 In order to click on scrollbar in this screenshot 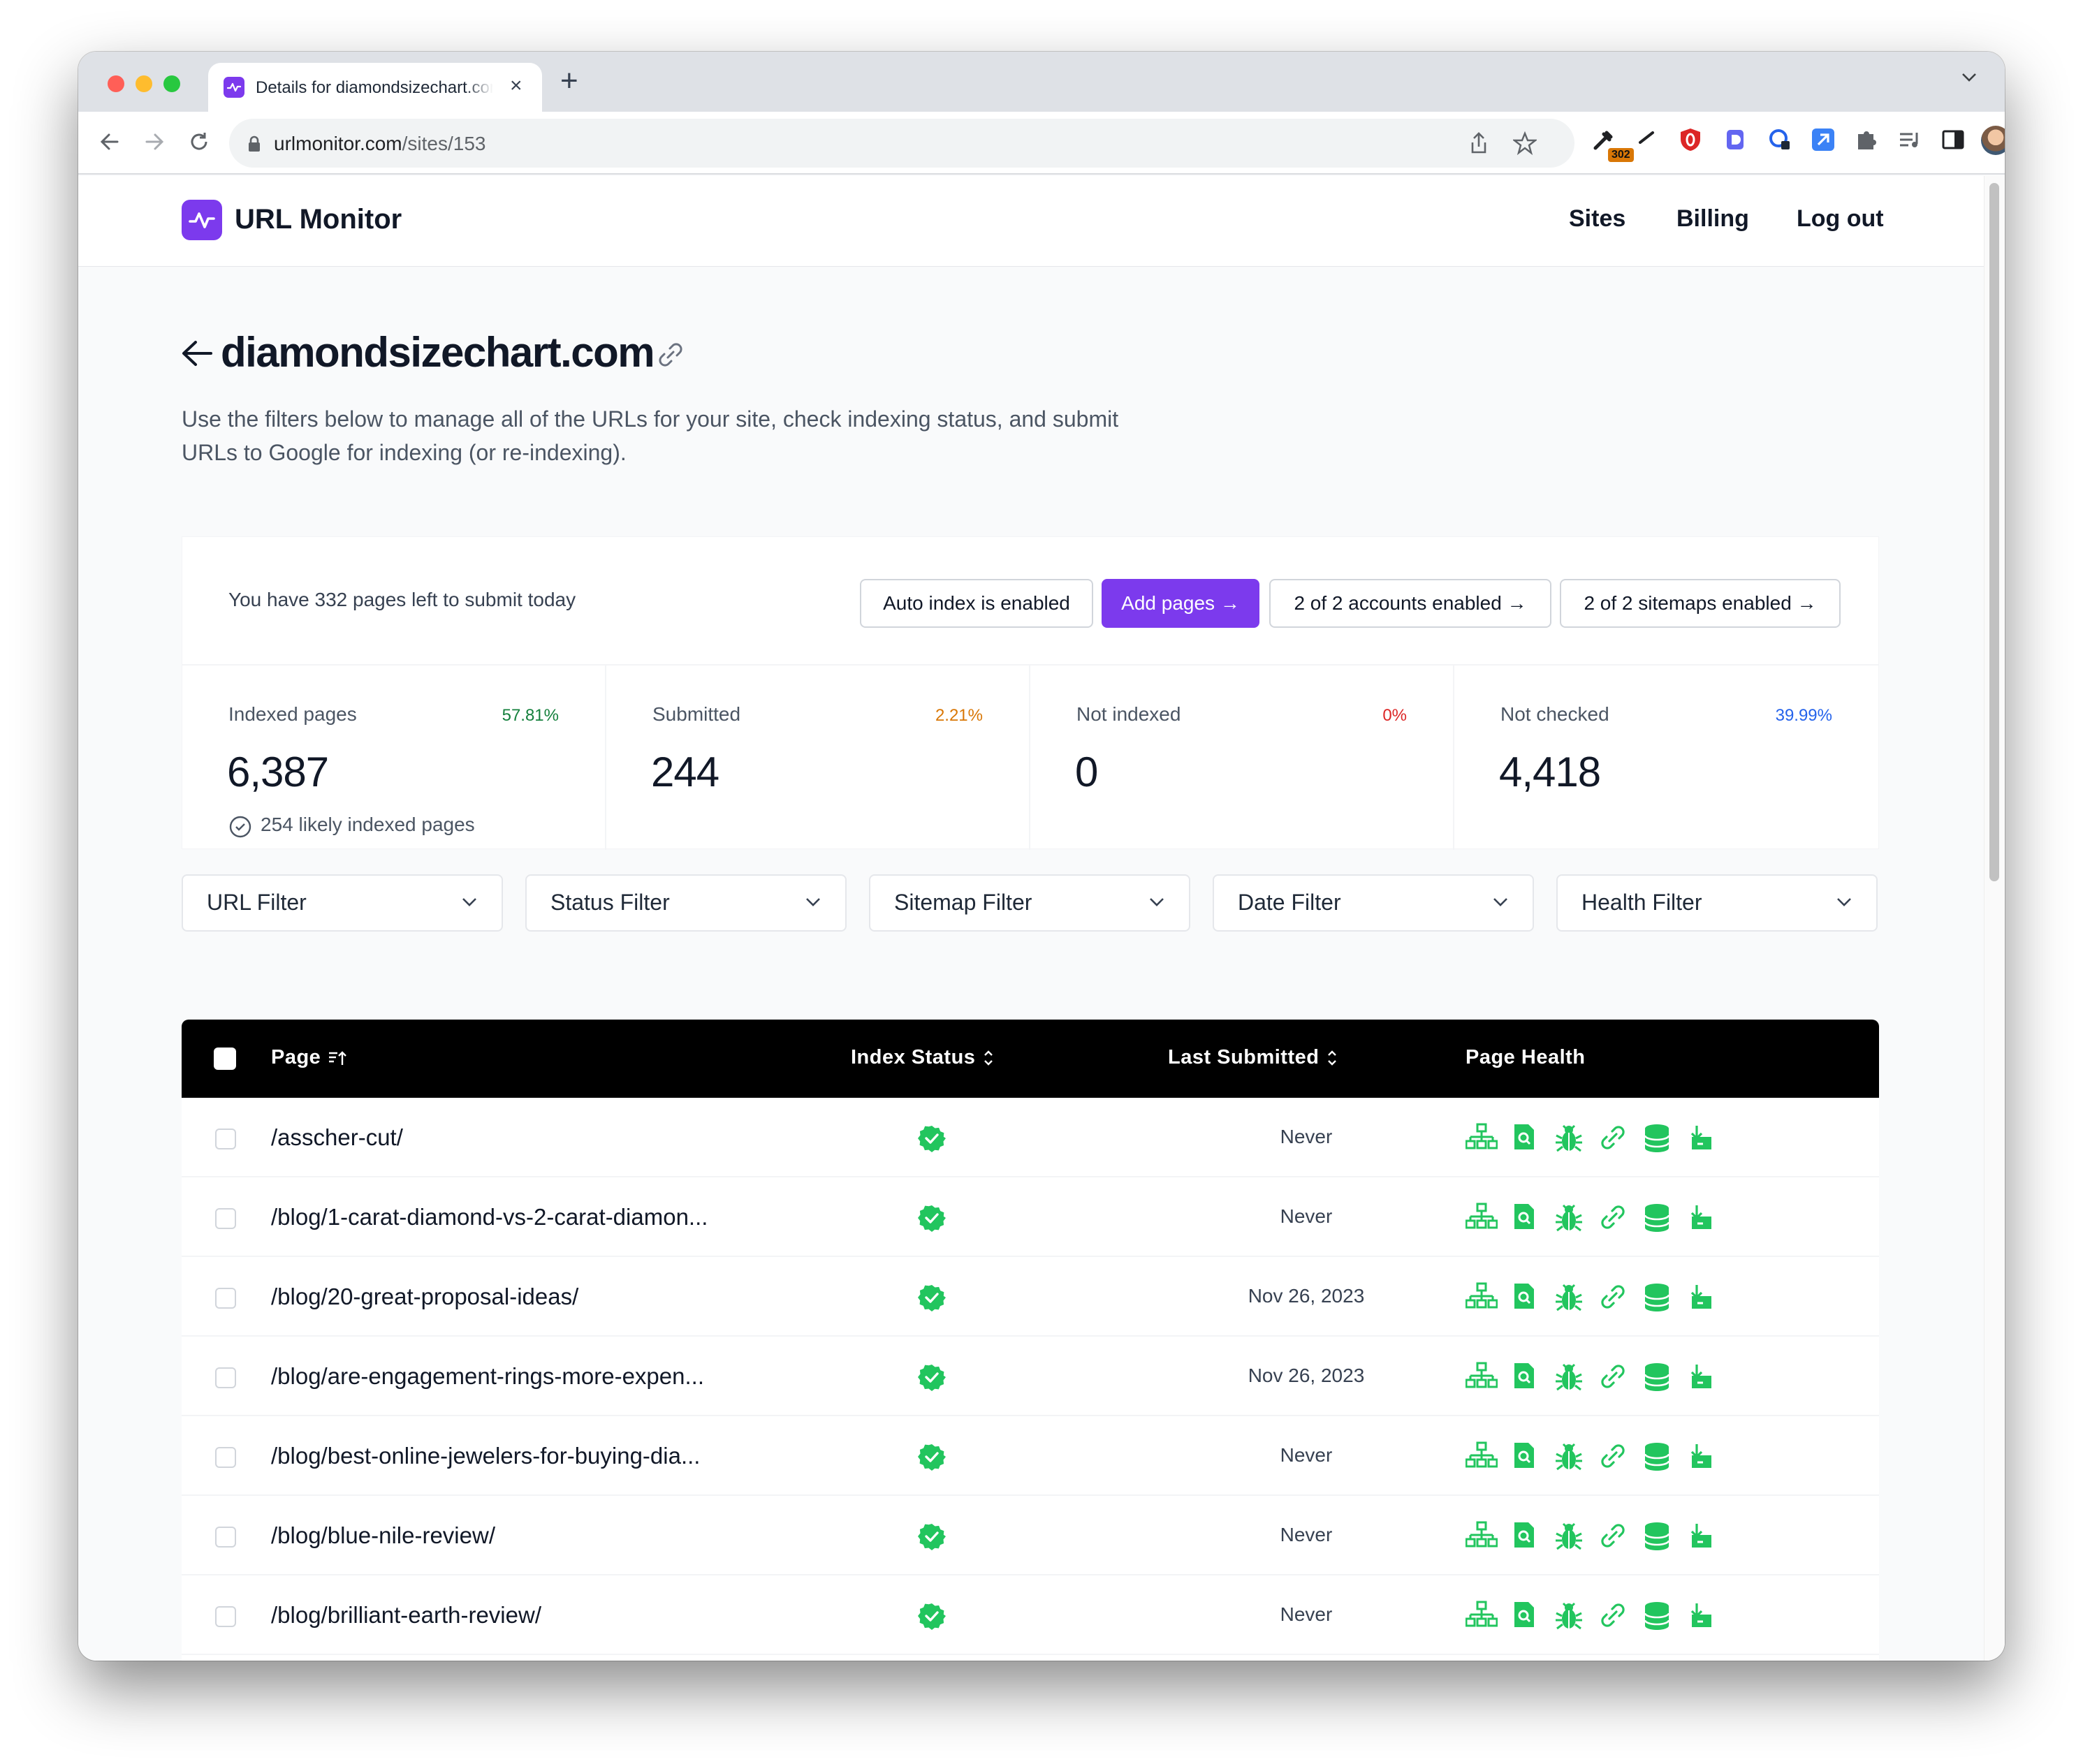, I will do `click(1994, 918)`.